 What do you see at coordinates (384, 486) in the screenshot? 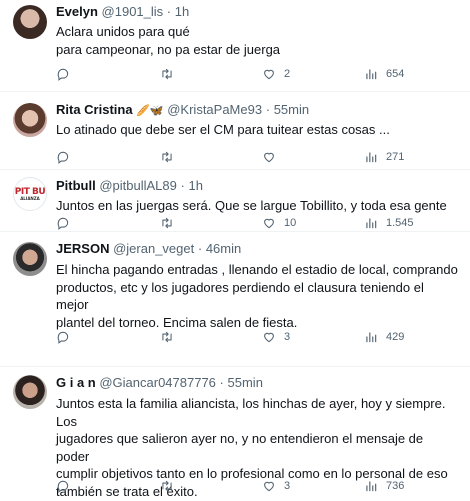
I see `views-button: 736` at bounding box center [384, 486].